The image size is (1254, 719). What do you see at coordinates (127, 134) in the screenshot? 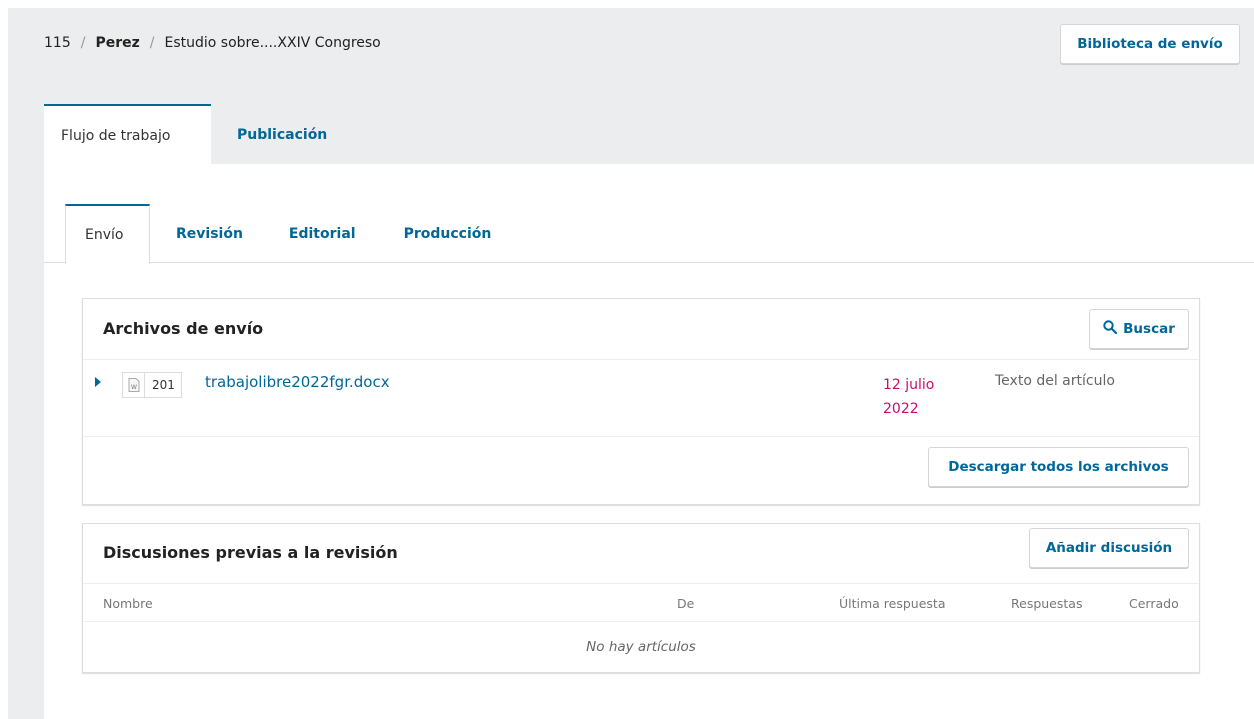
I see `tab-workflow: Flujo de trabajo` at bounding box center [127, 134].